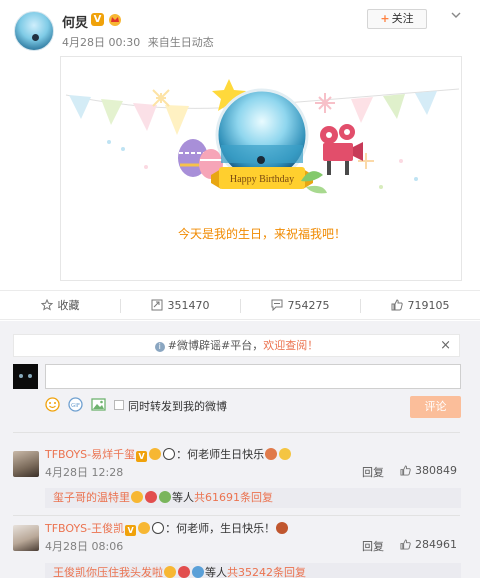  What do you see at coordinates (90, 454) in the screenshot?
I see `comment-username: TFBOYS-易烊千玺` at bounding box center [90, 454].